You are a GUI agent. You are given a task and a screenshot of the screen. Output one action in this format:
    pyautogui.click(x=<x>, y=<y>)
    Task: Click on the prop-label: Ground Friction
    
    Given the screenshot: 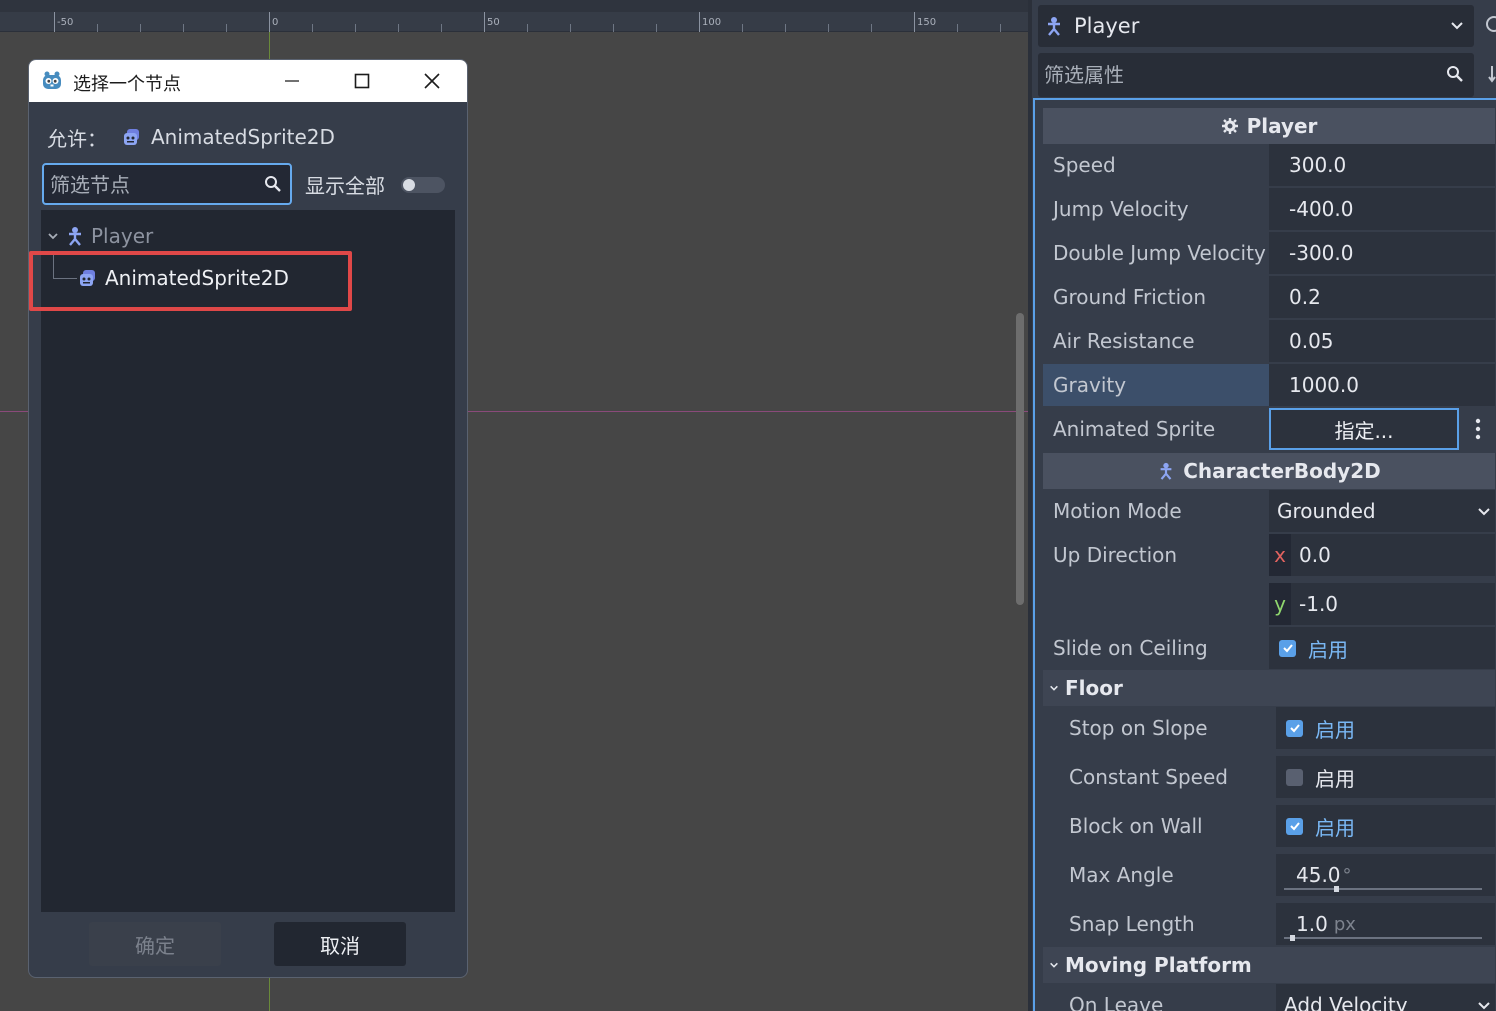 What is the action you would take?
    pyautogui.click(x=1130, y=297)
    